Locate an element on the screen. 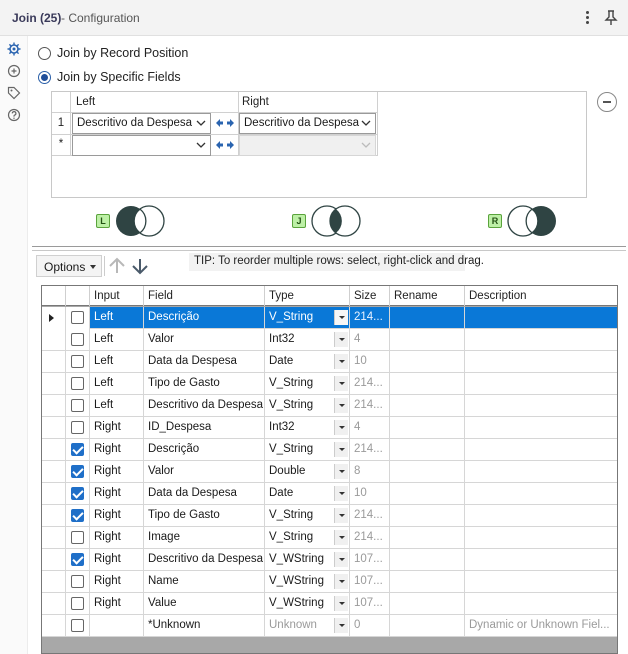  gear-icon is located at coordinates (14, 49).